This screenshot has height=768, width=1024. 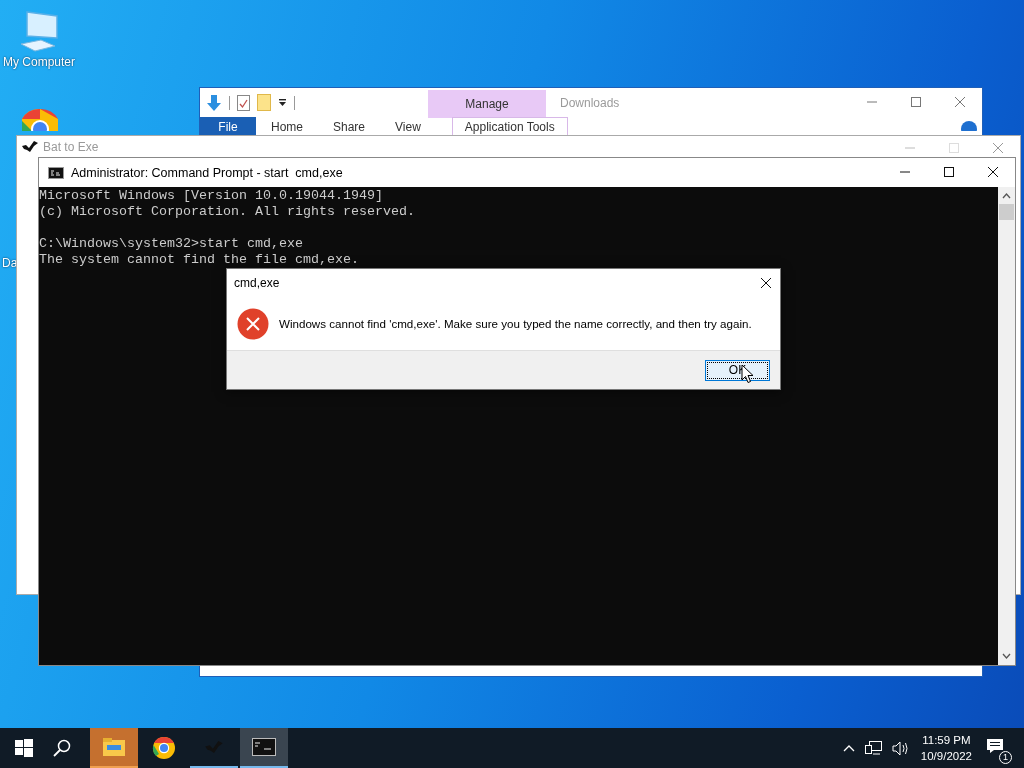 I want to click on down-arrow-icon, so click(x=214, y=102).